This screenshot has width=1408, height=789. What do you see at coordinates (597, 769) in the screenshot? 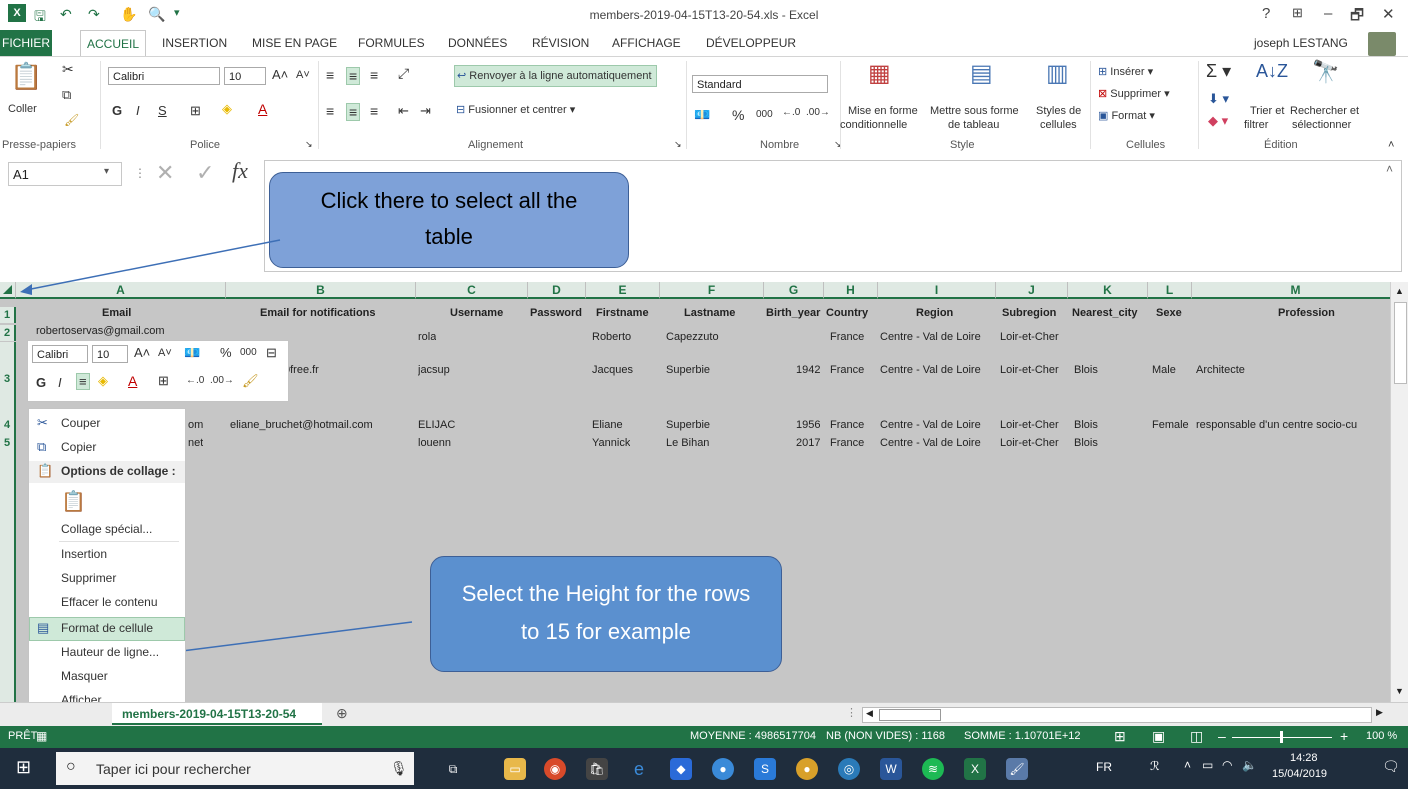
I see `store-icon: 🛍` at bounding box center [597, 769].